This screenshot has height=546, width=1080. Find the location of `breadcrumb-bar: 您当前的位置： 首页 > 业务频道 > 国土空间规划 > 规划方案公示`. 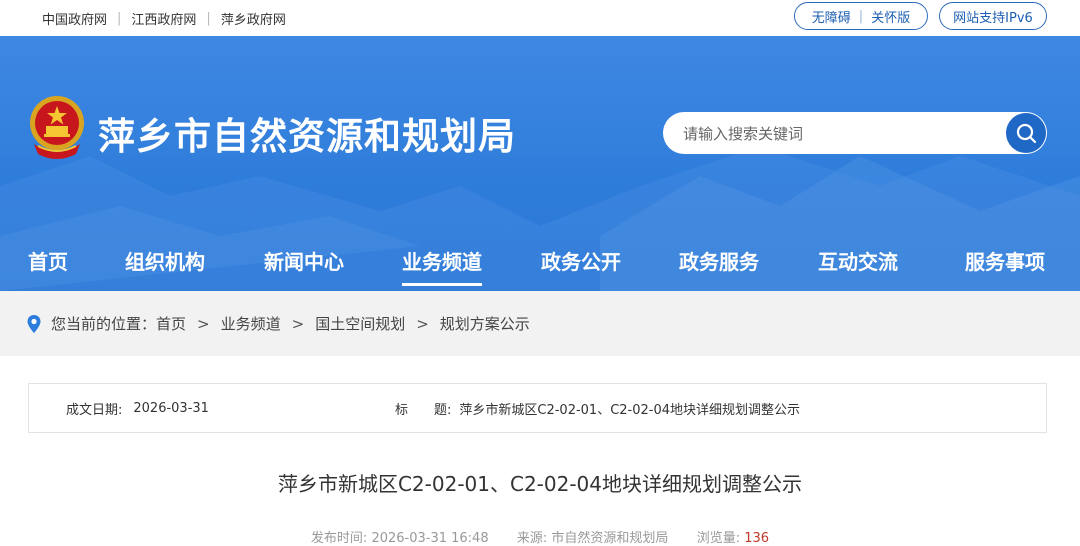

breadcrumb-bar: 您当前的位置： 首页 > 业务频道 > 国土空间规划 > 规划方案公示 is located at coordinates (540, 323).